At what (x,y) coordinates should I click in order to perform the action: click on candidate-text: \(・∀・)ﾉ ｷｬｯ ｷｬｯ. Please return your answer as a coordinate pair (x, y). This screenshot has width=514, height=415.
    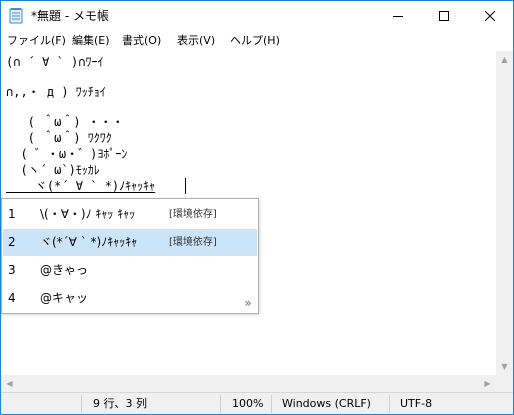
    Looking at the image, I should click on (88, 214).